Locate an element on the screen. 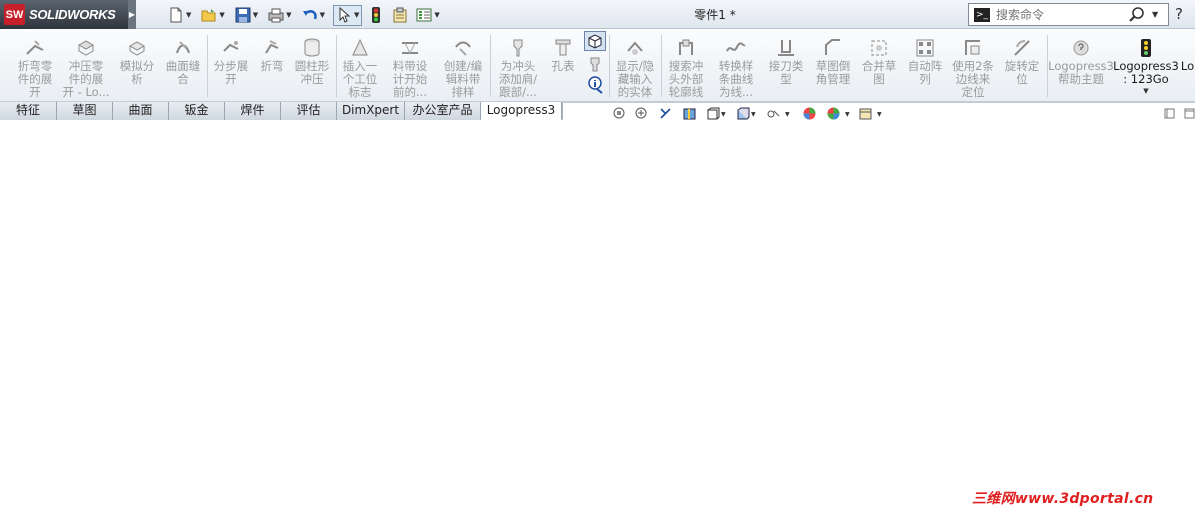 The image size is (1195, 512). display-style-icon is located at coordinates (743, 113).